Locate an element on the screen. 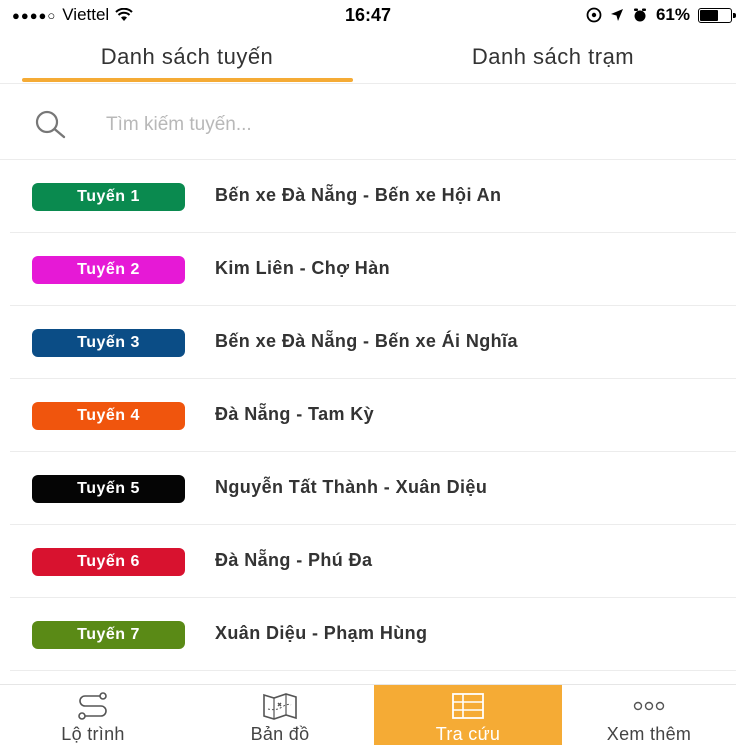 The height and width of the screenshot is (745, 736). nav-lookup: Tra cứu is located at coordinates (468, 715).